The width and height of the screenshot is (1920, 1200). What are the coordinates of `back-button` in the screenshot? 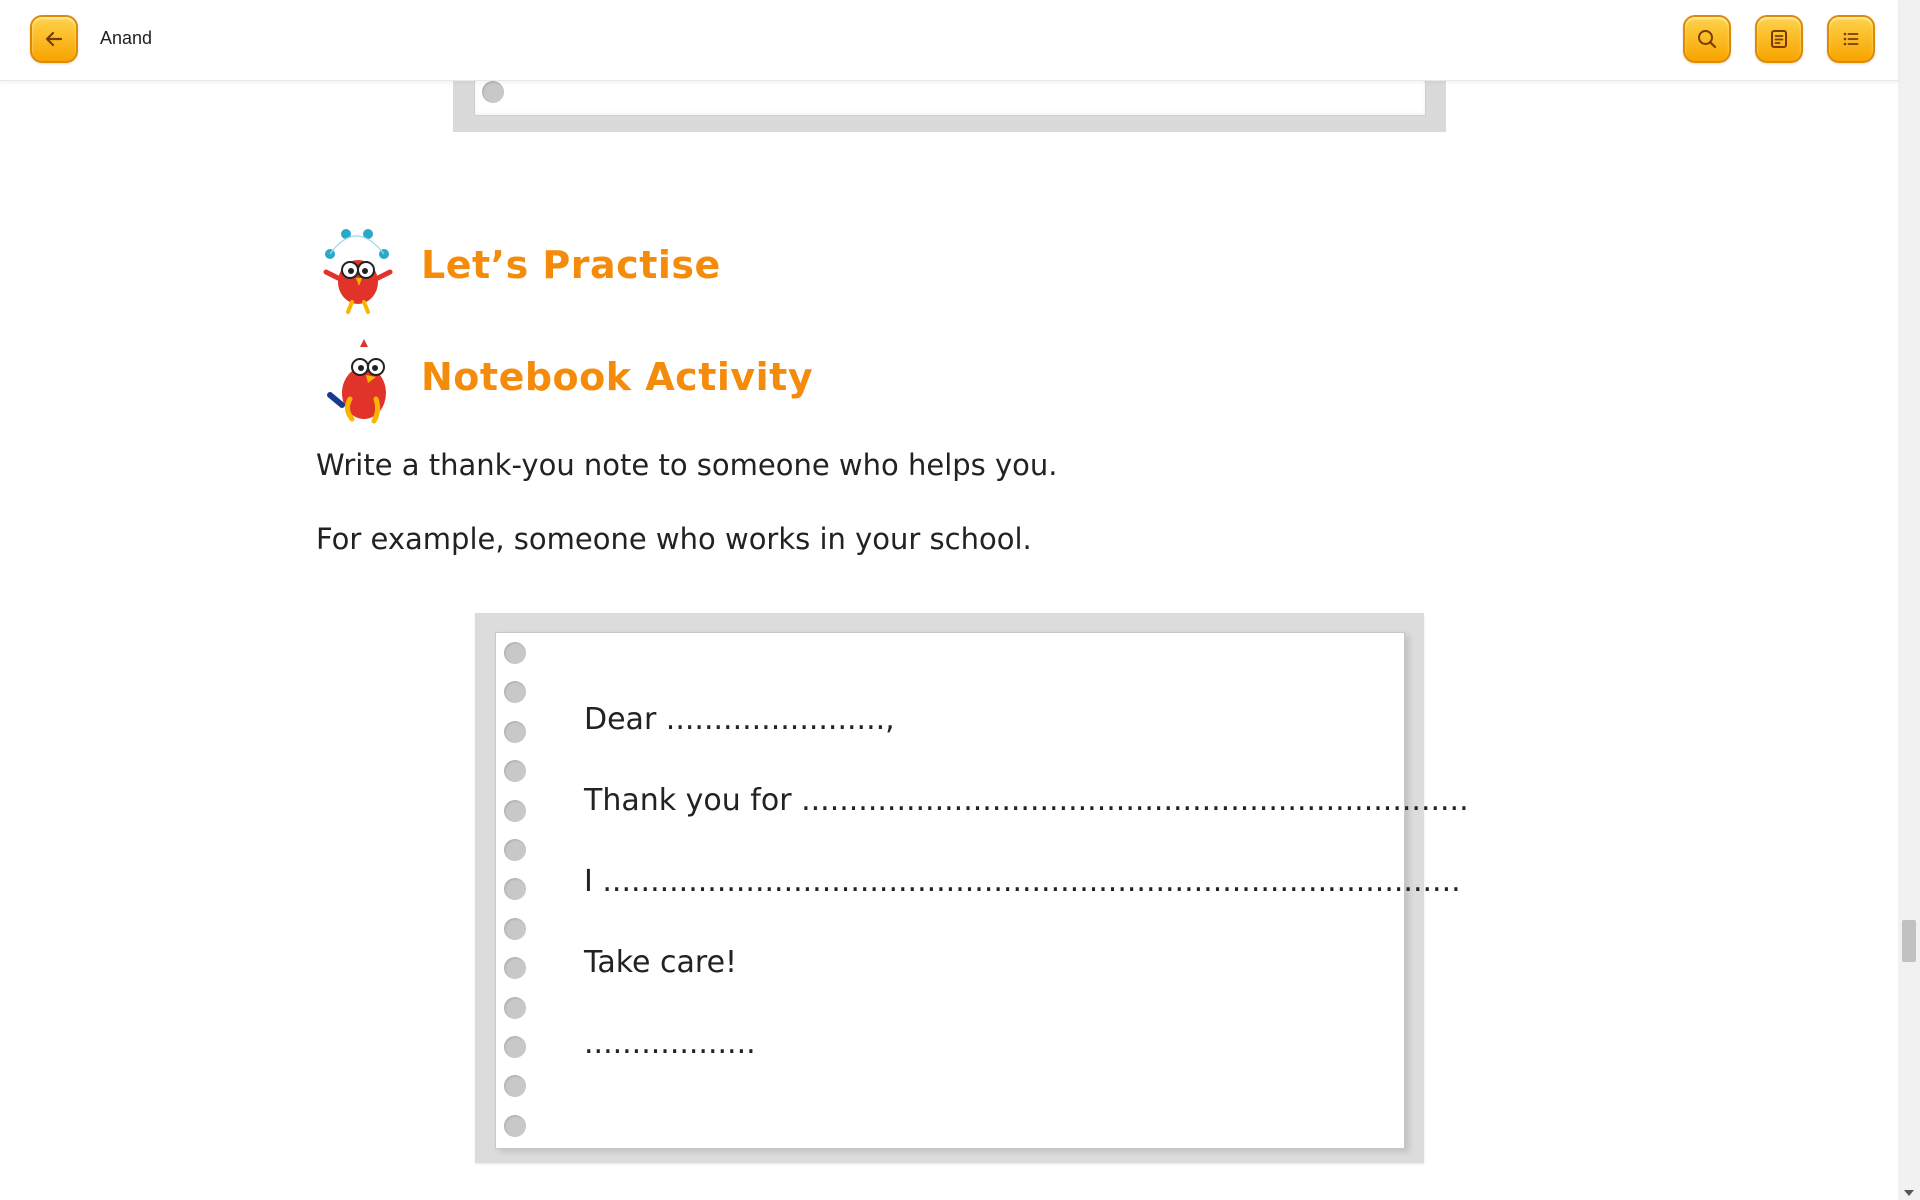 It's located at (54, 39).